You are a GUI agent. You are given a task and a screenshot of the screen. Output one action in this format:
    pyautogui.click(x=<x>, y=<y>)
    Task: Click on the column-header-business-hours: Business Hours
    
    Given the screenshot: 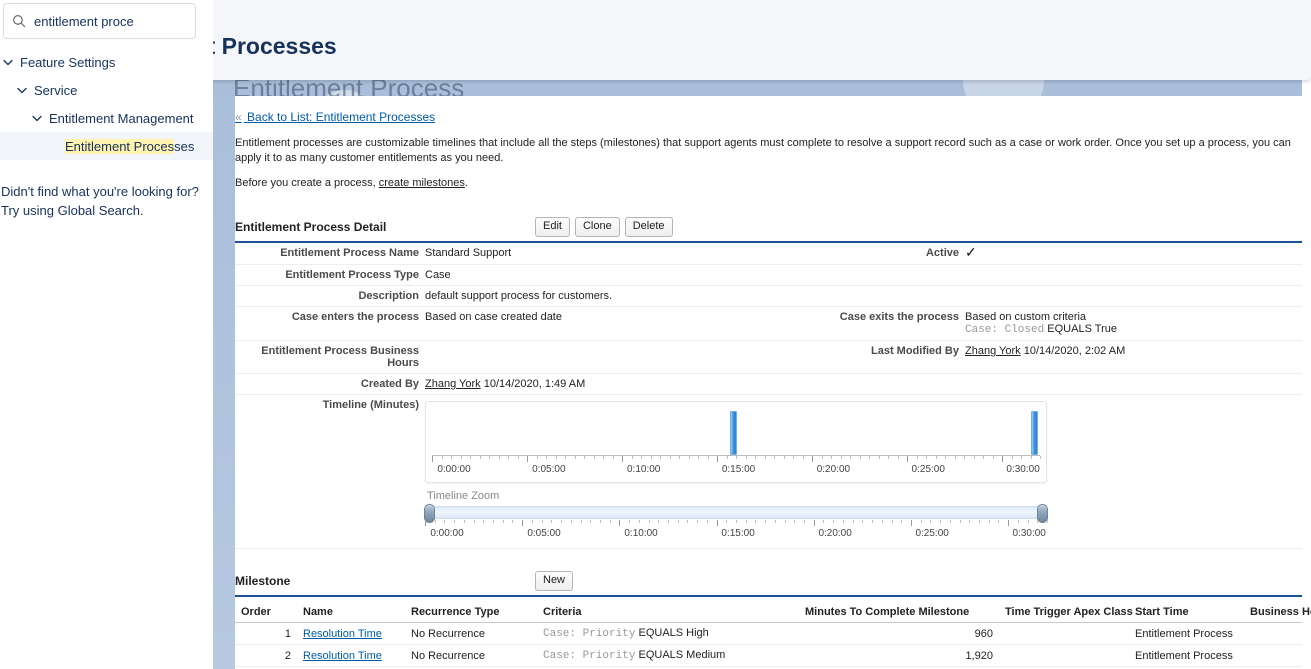 What is the action you would take?
    pyautogui.click(x=1277, y=613)
    